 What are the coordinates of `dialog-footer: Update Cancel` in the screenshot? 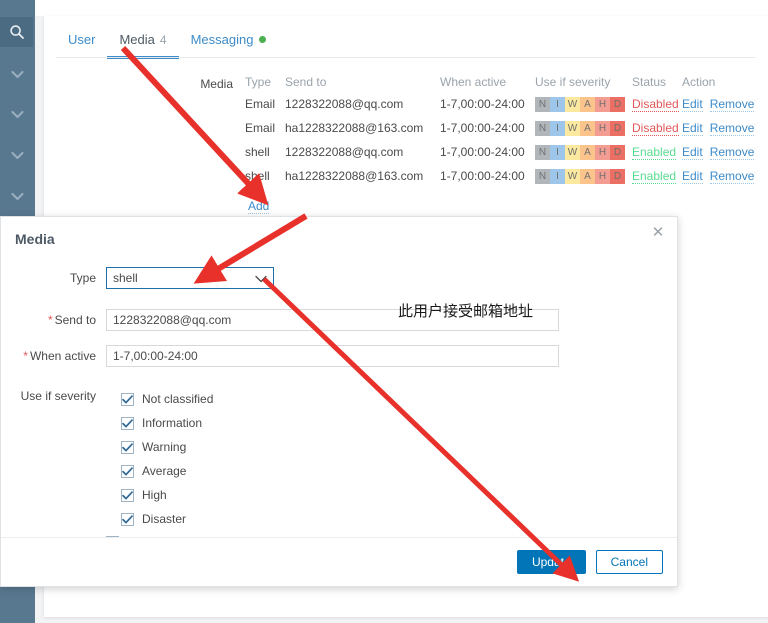 It's located at (339, 561).